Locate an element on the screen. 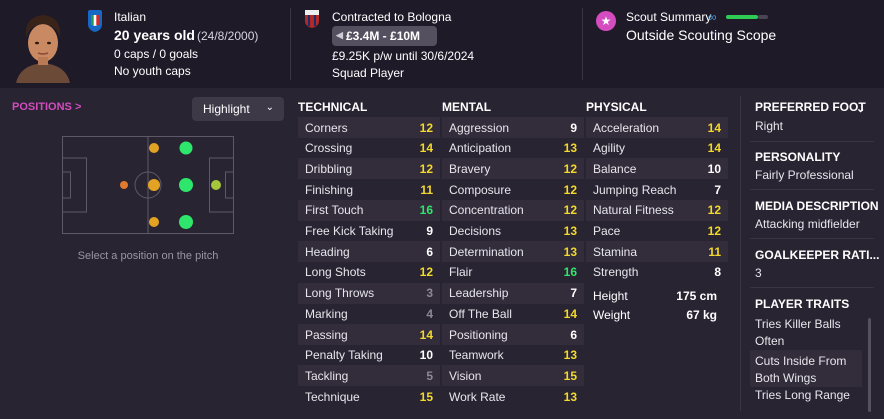 This screenshot has width=884, height=419. attribute-name: Stamina is located at coordinates (615, 251).